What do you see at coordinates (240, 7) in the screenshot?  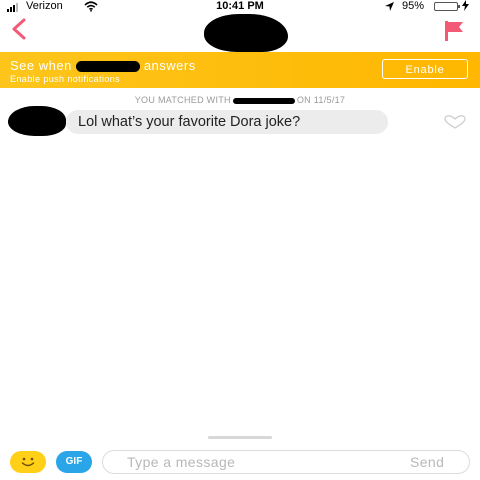 I see `status-bar: Verizon 10:41 PM 95%` at bounding box center [240, 7].